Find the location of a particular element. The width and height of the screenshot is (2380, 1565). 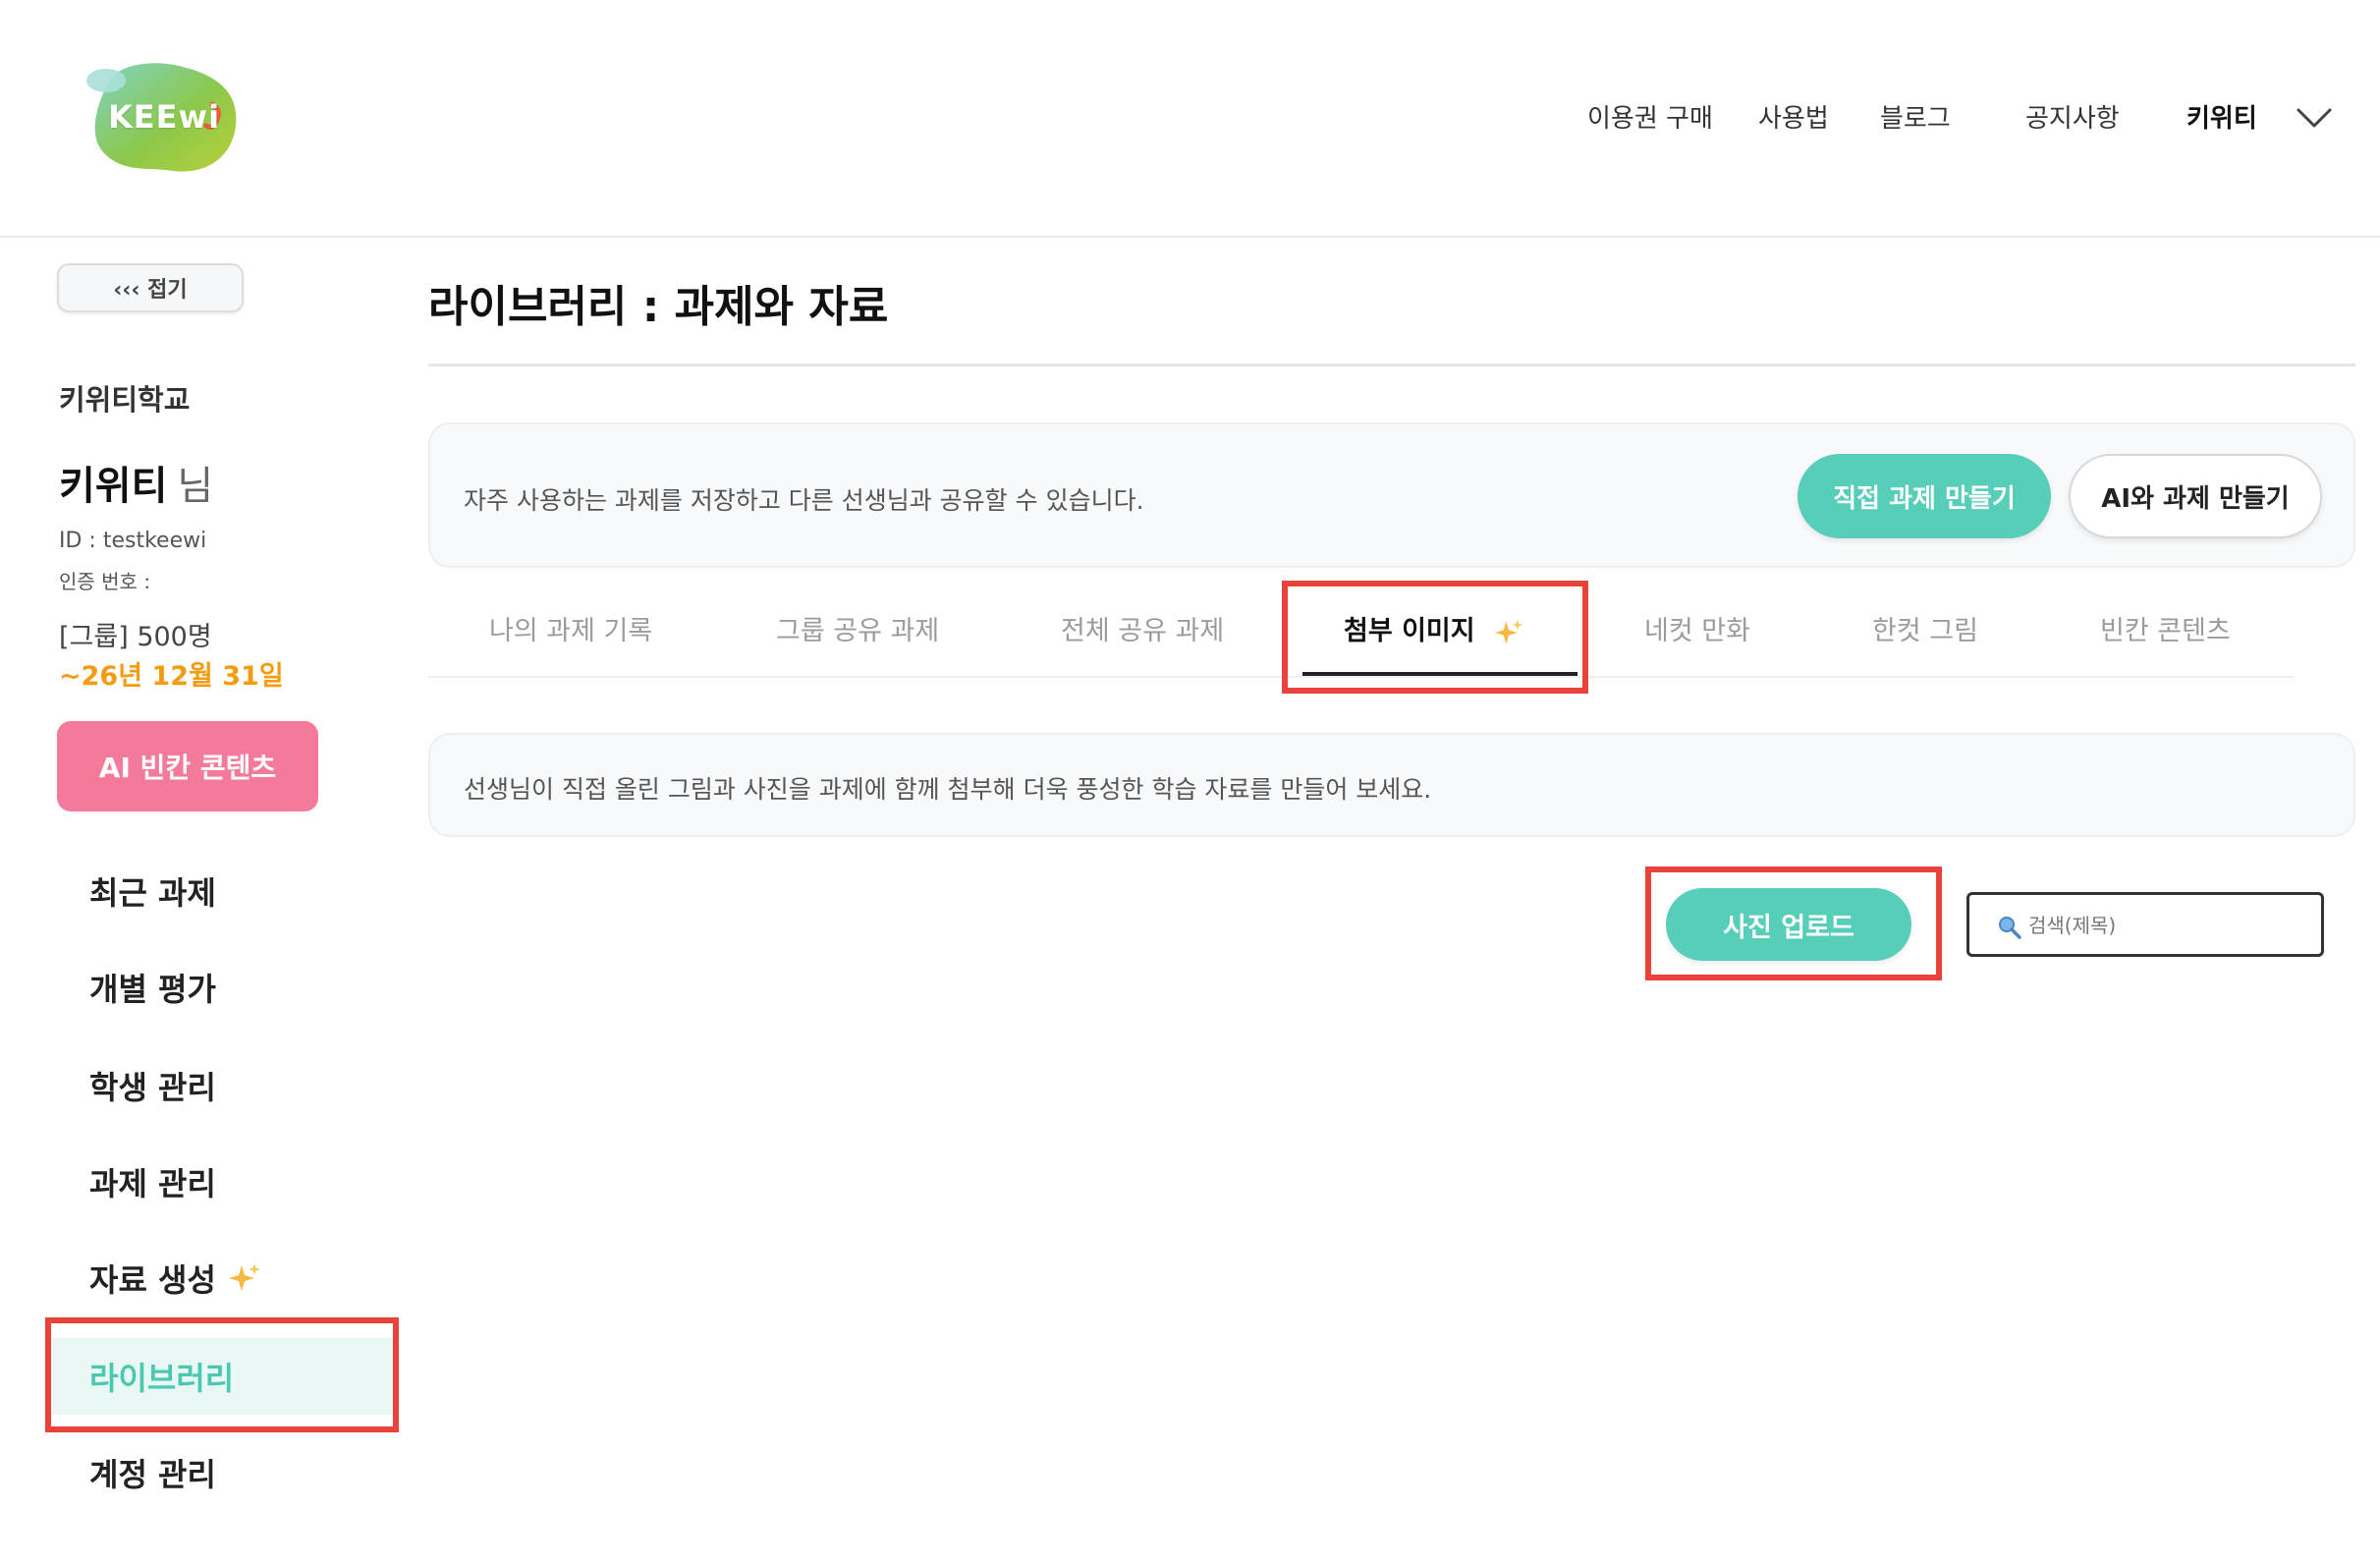

nav-blog: 블로그 is located at coordinates (1915, 119).